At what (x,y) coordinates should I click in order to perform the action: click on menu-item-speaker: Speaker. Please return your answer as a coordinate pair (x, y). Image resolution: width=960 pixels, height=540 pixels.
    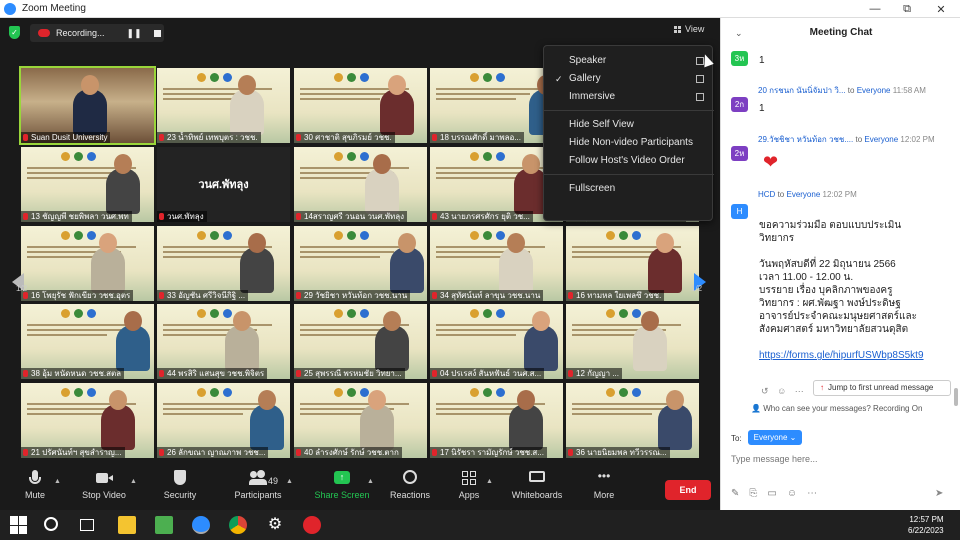
    Looking at the image, I should click on (629, 61).